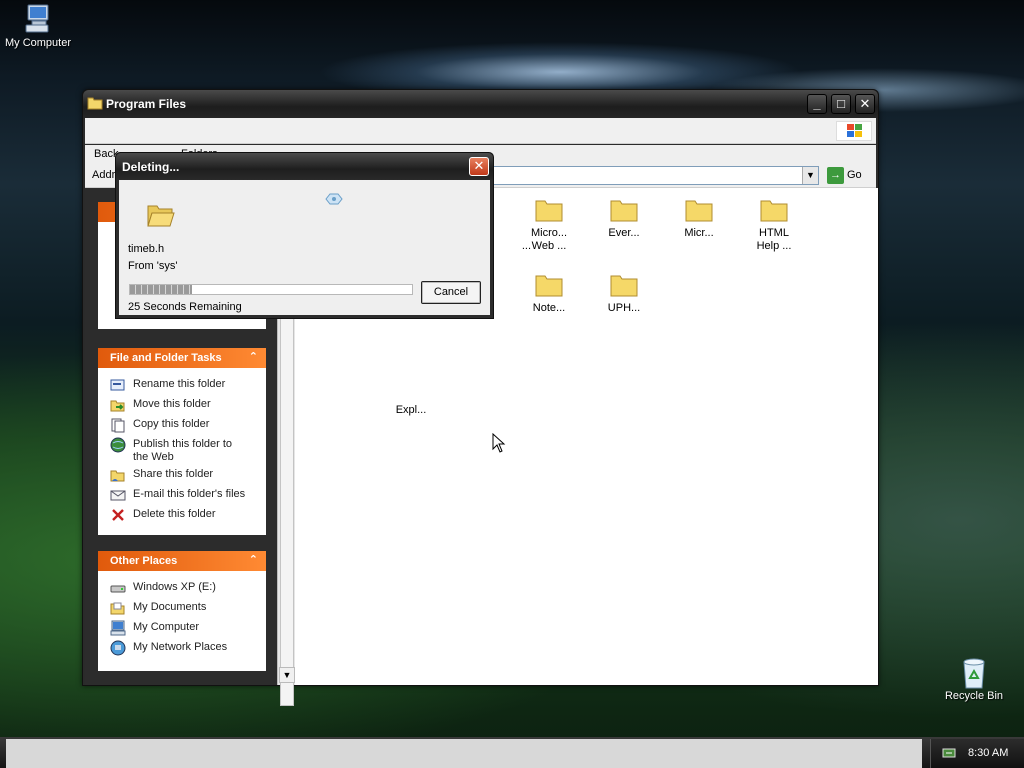  What do you see at coordinates (182, 561) in the screenshot?
I see `other-places-header: Other Places ⌃` at bounding box center [182, 561].